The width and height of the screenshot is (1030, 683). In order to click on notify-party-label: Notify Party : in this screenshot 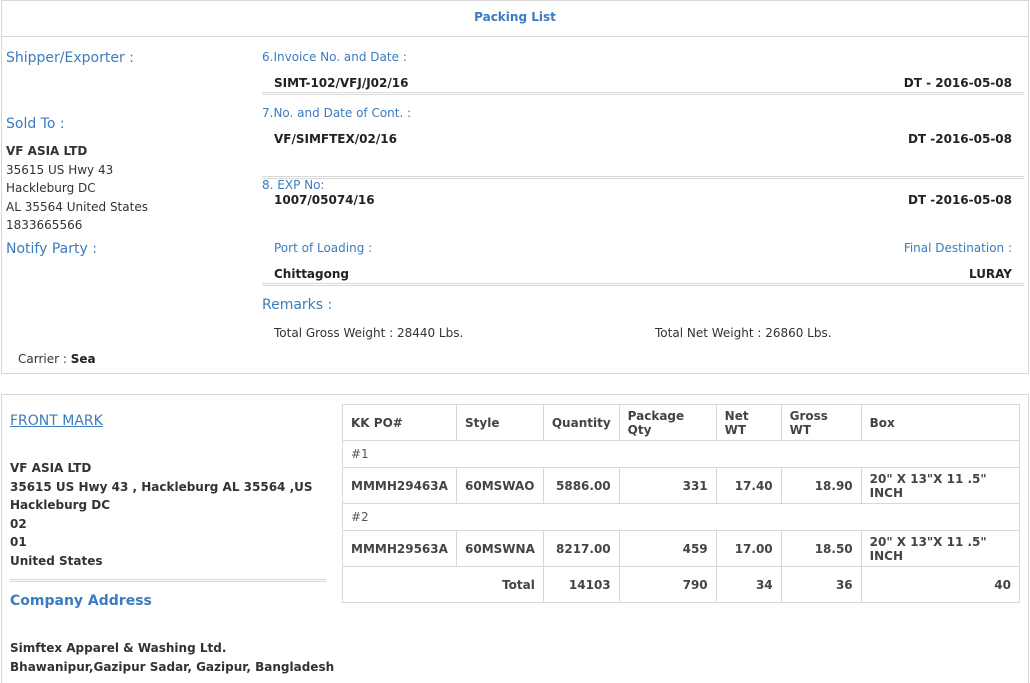, I will do `click(51, 249)`.